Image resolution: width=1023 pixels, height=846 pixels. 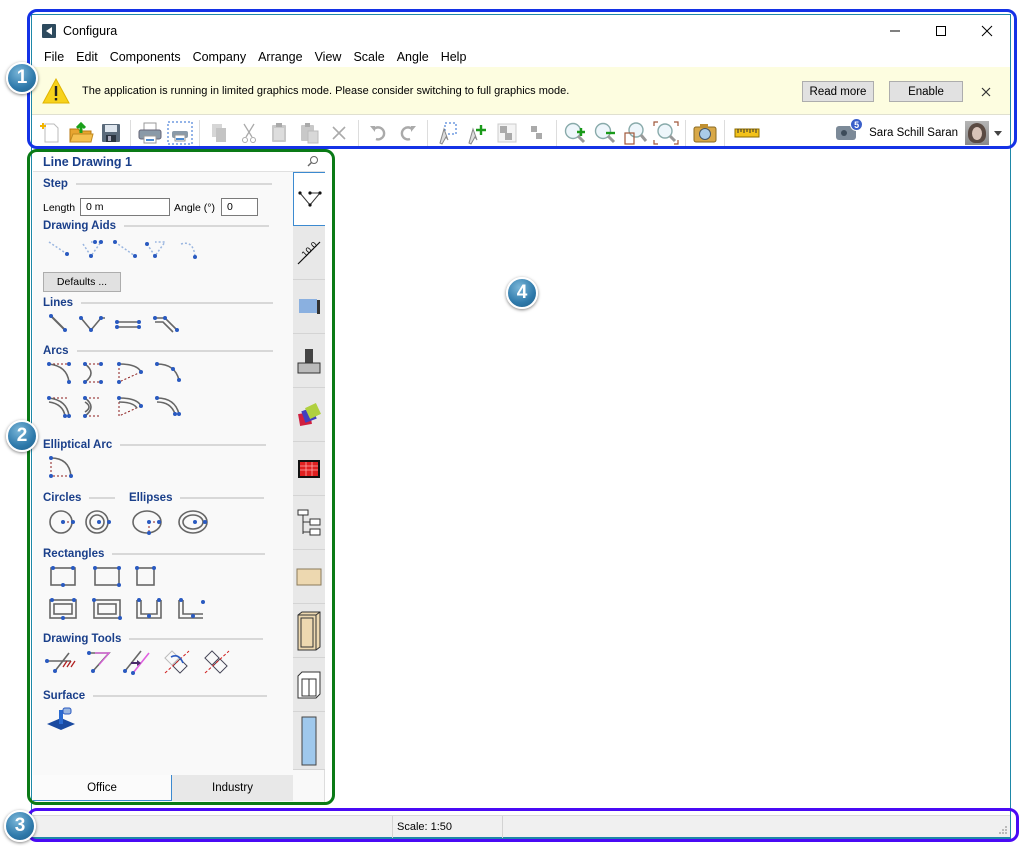 What do you see at coordinates (447, 133) in the screenshot?
I see `select-area-button` at bounding box center [447, 133].